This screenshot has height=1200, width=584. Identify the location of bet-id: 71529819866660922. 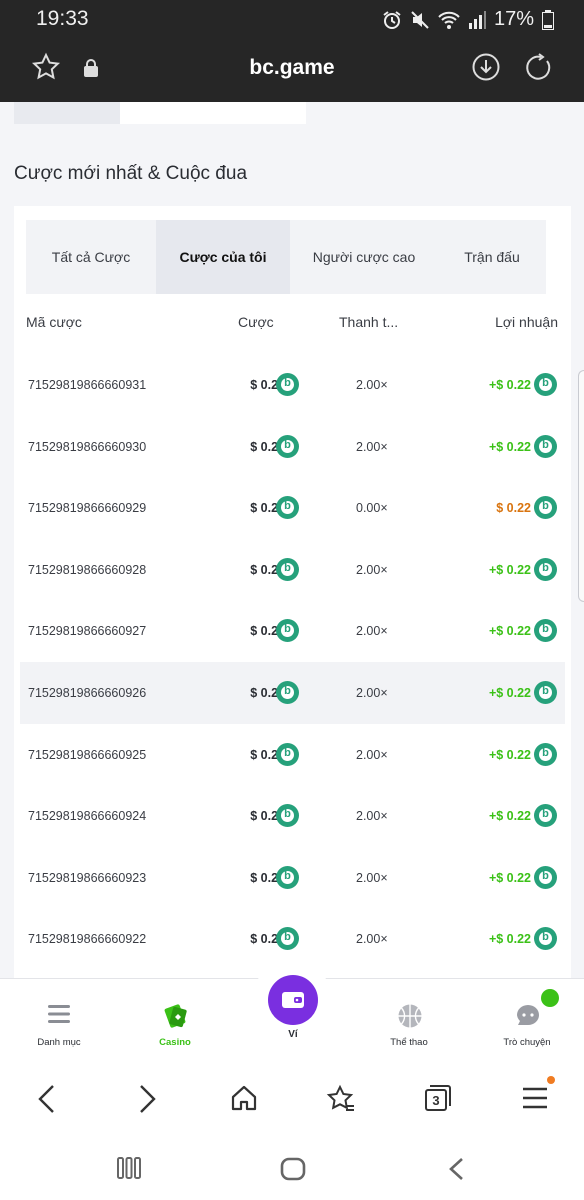
(87, 939).